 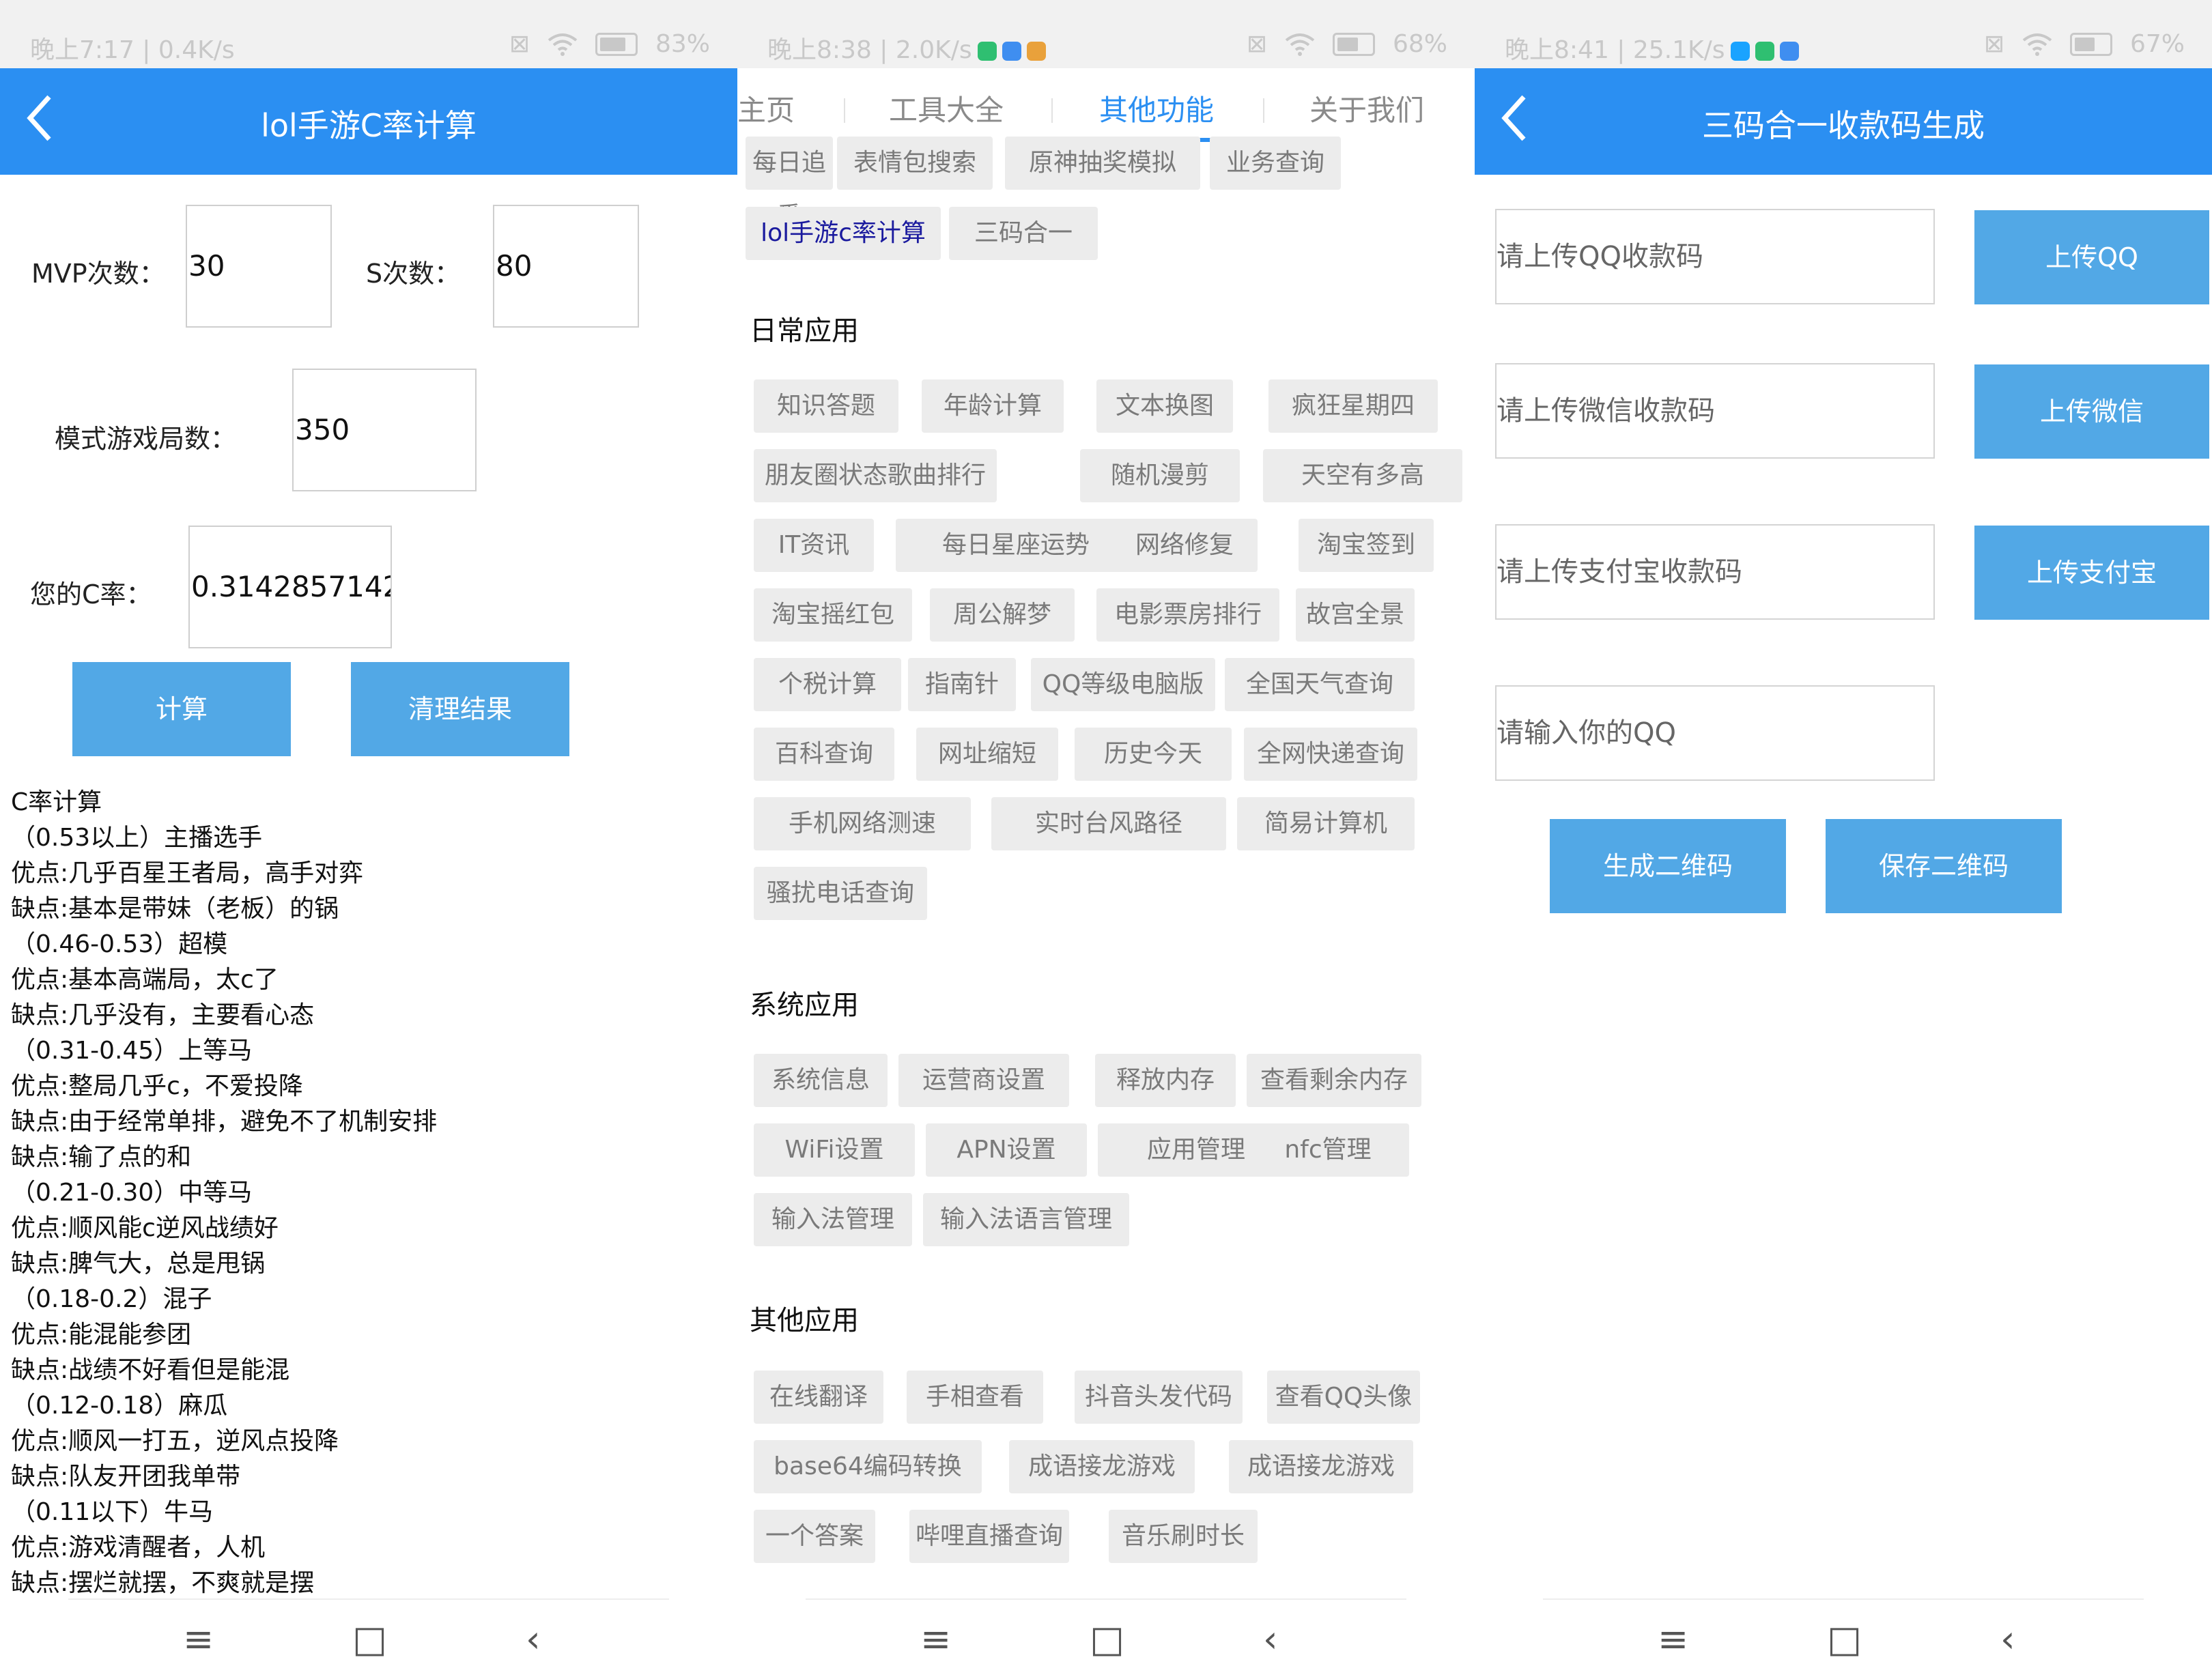 I want to click on tool-chip: 运营商设置, so click(x=983, y=1080).